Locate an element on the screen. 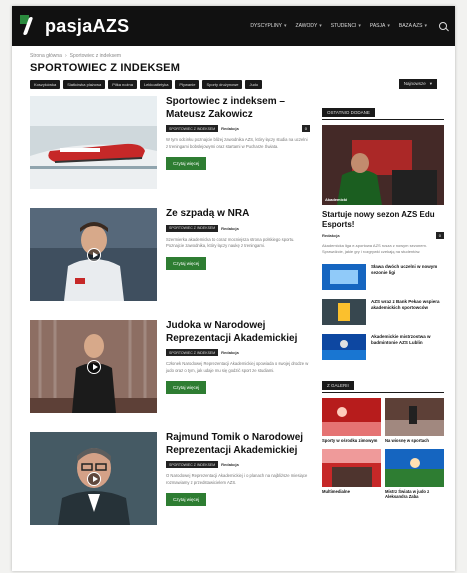  breadcrumb-home: Strona główna is located at coordinates (46, 56).